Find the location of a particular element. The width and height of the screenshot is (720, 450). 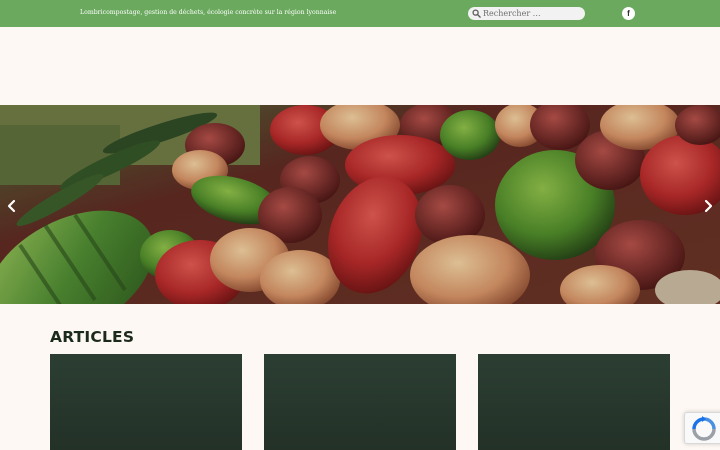

articles-heading: ARTICLES is located at coordinates (92, 337).